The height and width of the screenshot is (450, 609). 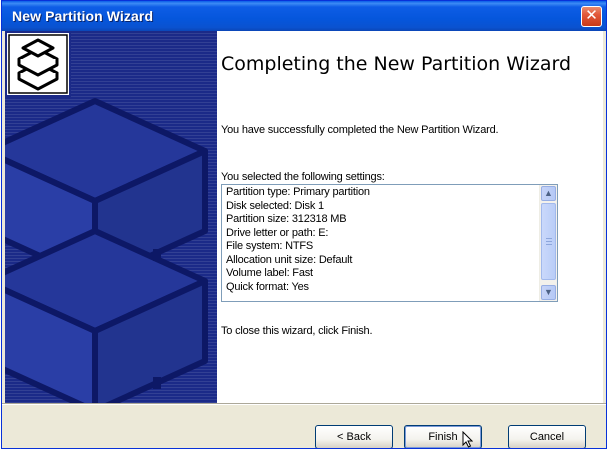 What do you see at coordinates (547, 436) in the screenshot?
I see `cancel-button: Cancel` at bounding box center [547, 436].